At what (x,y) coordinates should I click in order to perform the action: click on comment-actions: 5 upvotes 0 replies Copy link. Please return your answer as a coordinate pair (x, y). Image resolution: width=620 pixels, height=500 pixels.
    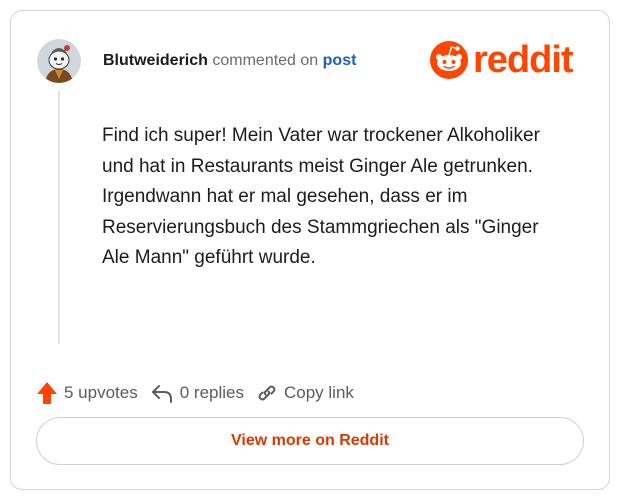
    Looking at the image, I should click on (195, 393).